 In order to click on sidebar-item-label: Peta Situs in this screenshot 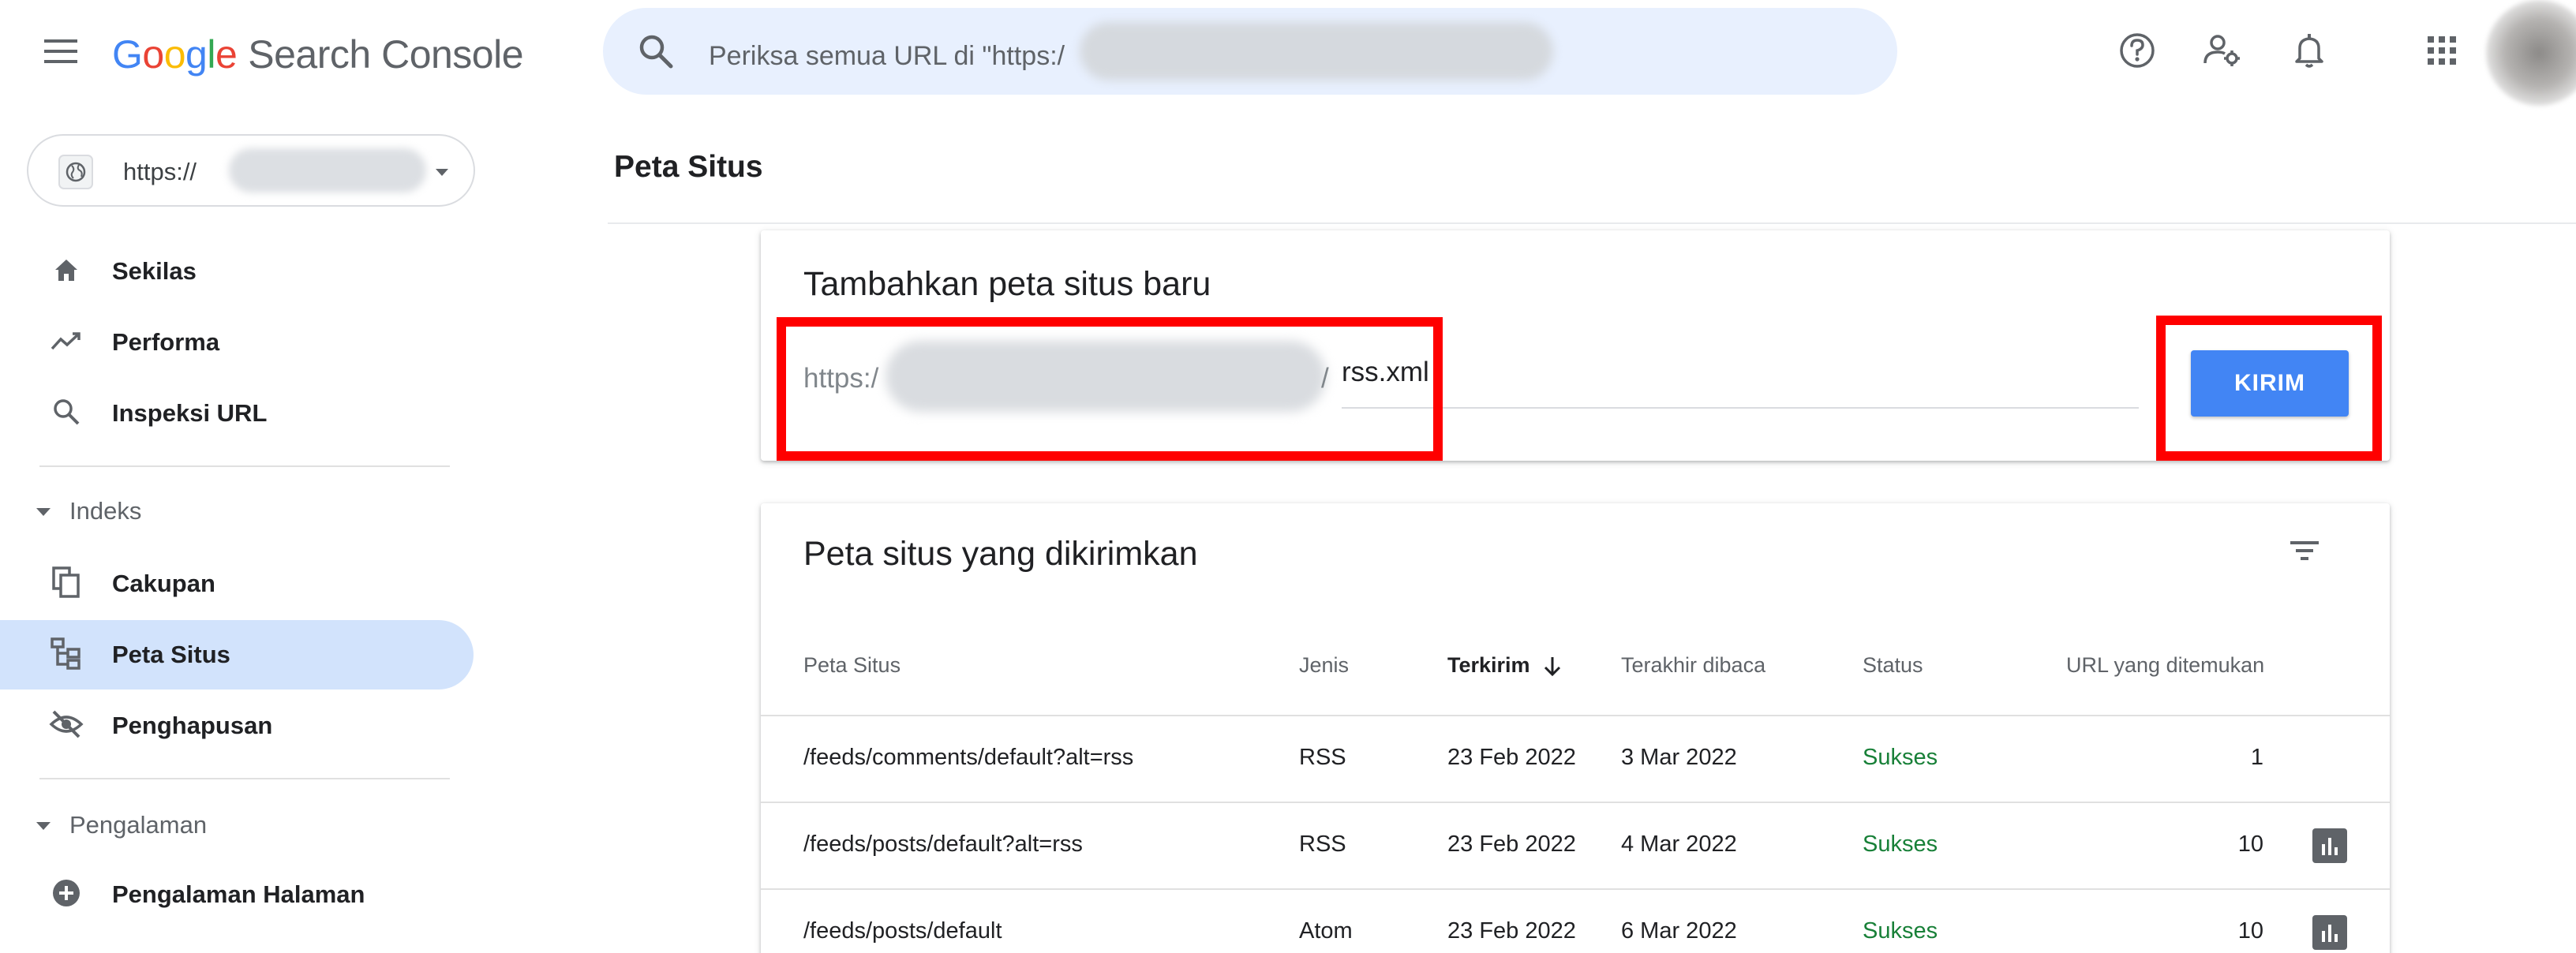, I will do `click(171, 655)`.